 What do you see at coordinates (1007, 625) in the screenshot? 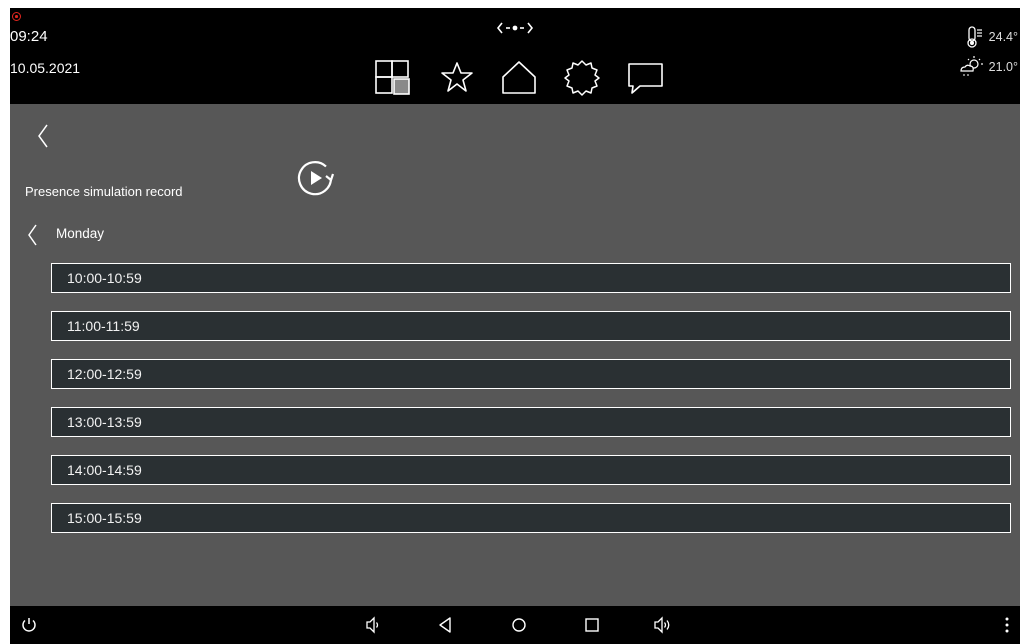
I see `more-vert-icon` at bounding box center [1007, 625].